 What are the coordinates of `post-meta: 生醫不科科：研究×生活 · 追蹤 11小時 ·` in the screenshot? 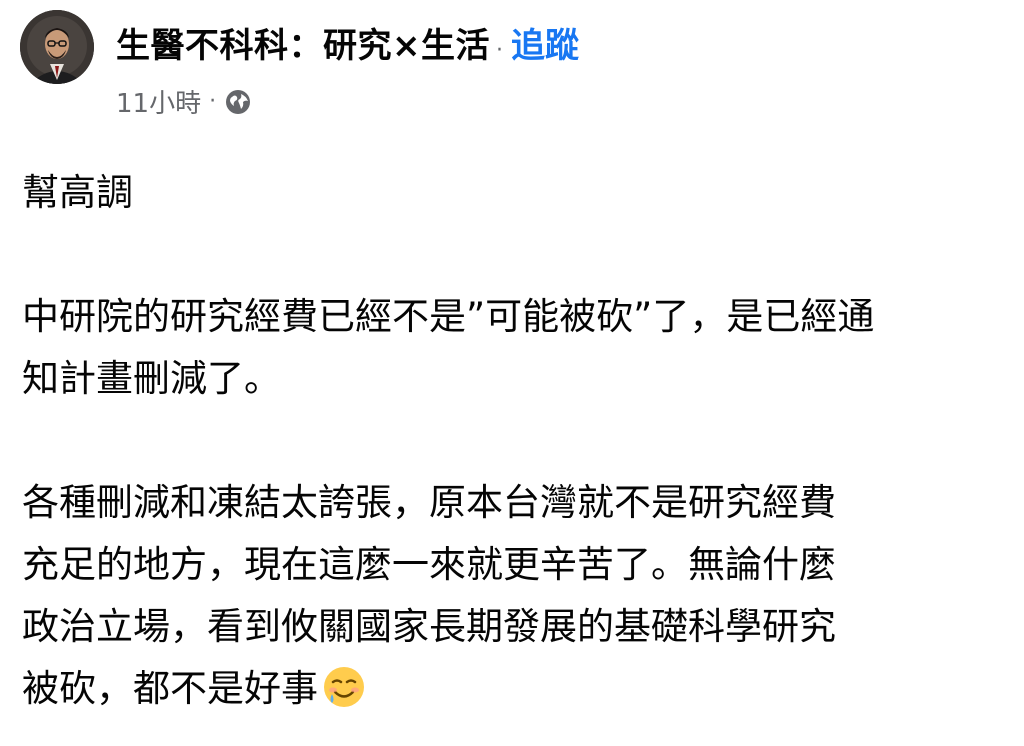 It's located at (347, 69).